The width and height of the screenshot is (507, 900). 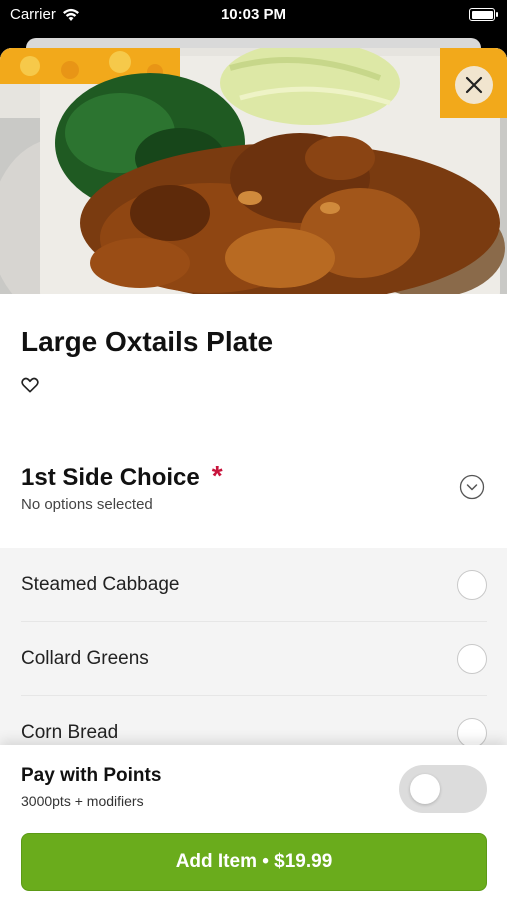 What do you see at coordinates (254, 585) in the screenshot?
I see `option-steamed-cabbage: Steamed Cabbage` at bounding box center [254, 585].